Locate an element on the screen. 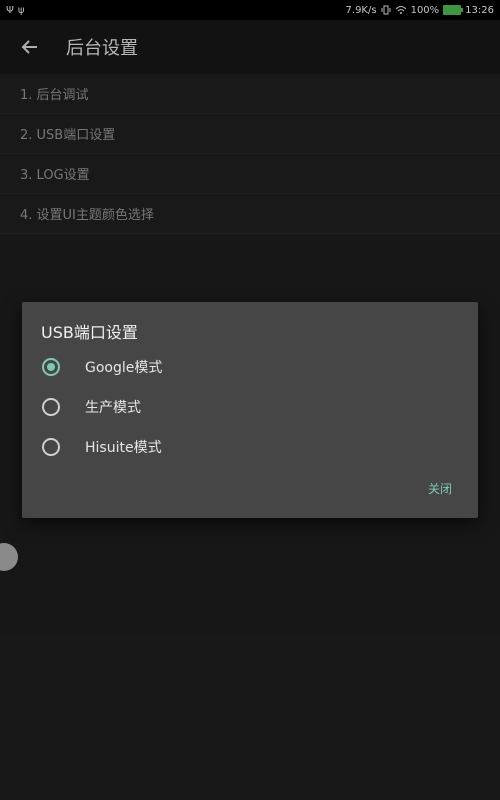  radio-selected-icon is located at coordinates (51, 367).